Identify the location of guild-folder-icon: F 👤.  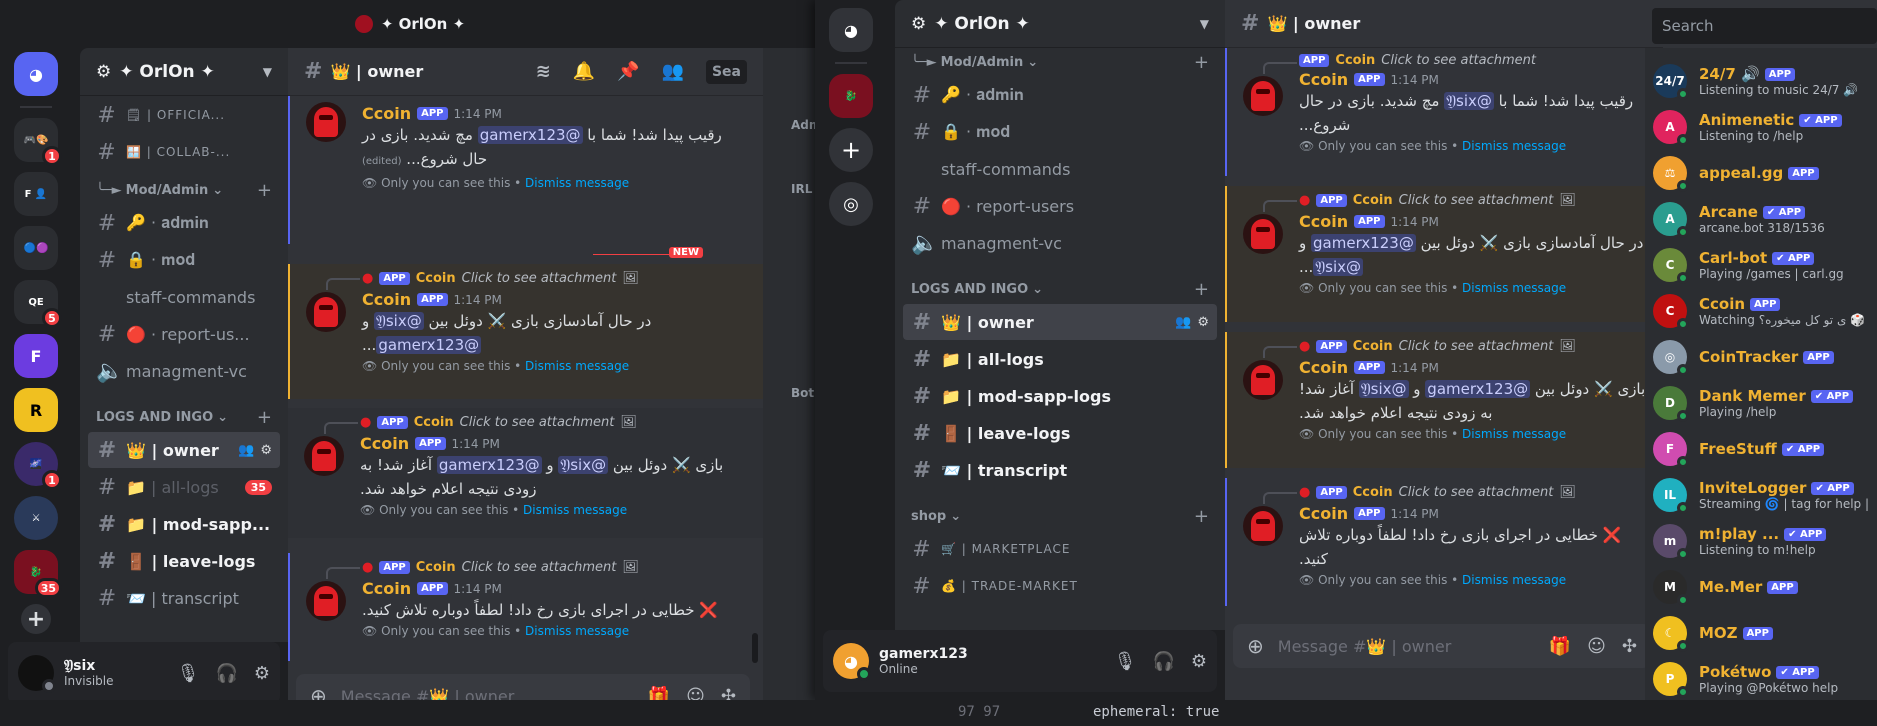
(36, 194).